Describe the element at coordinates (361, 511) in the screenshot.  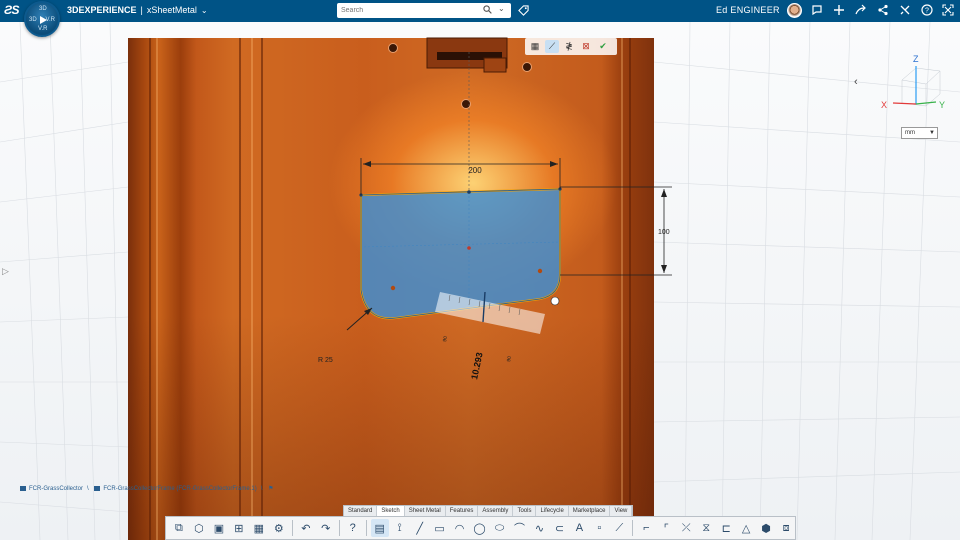
I see `tab-standard: Standard` at that location.